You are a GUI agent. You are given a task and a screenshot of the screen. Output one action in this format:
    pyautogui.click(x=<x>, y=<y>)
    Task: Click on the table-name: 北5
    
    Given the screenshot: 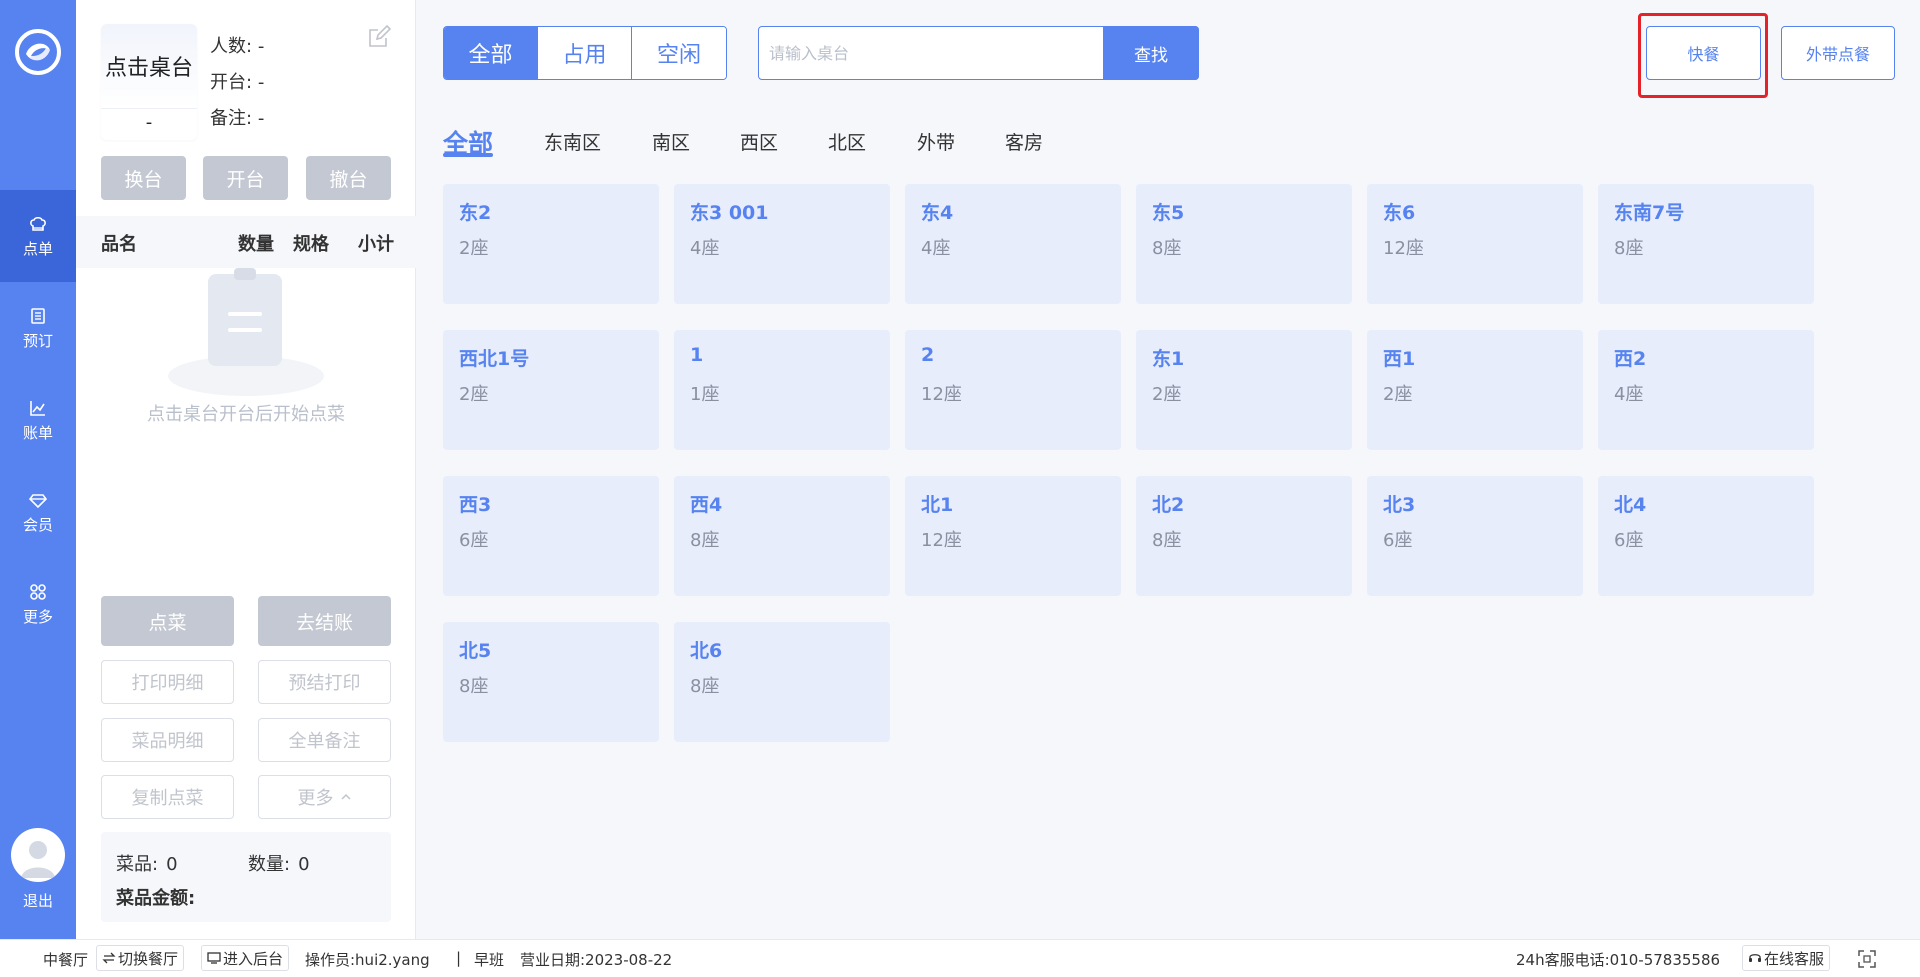 What is the action you would take?
    pyautogui.click(x=475, y=651)
    